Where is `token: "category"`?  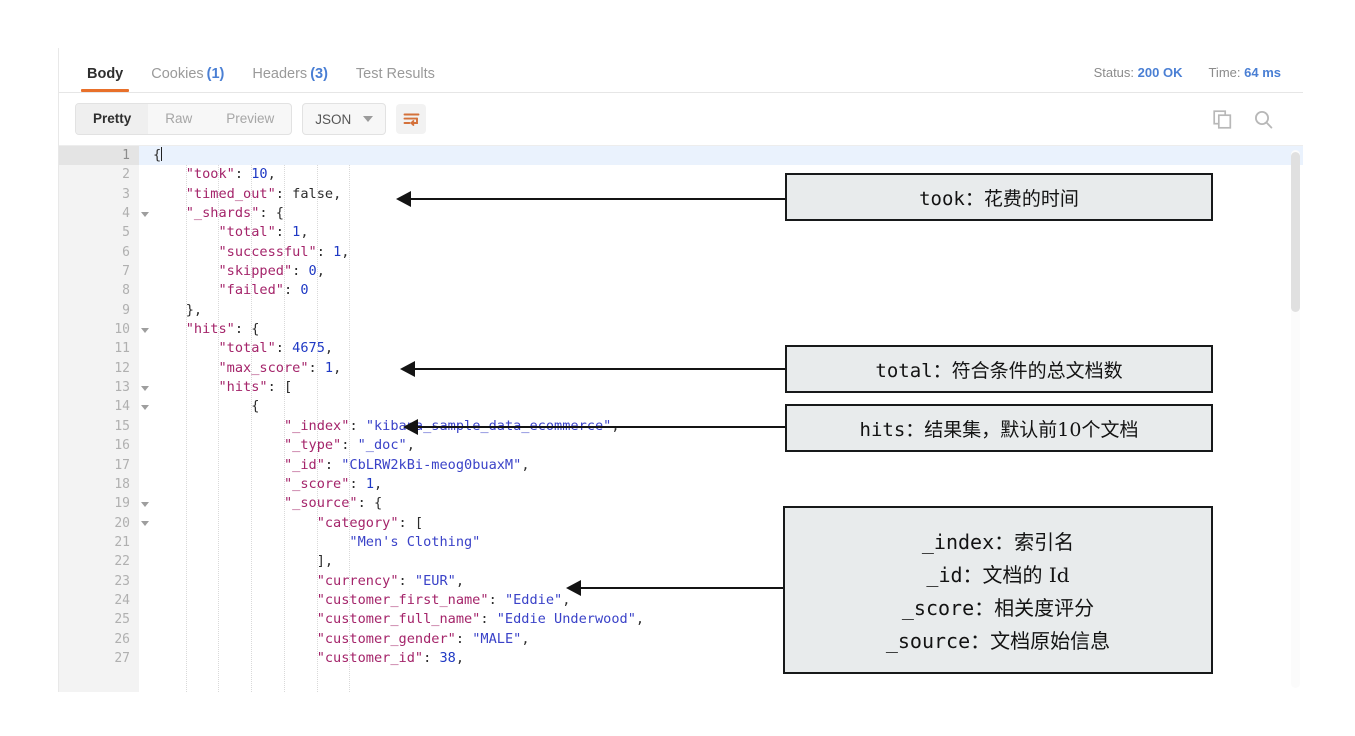
token: "category" is located at coordinates (357, 522).